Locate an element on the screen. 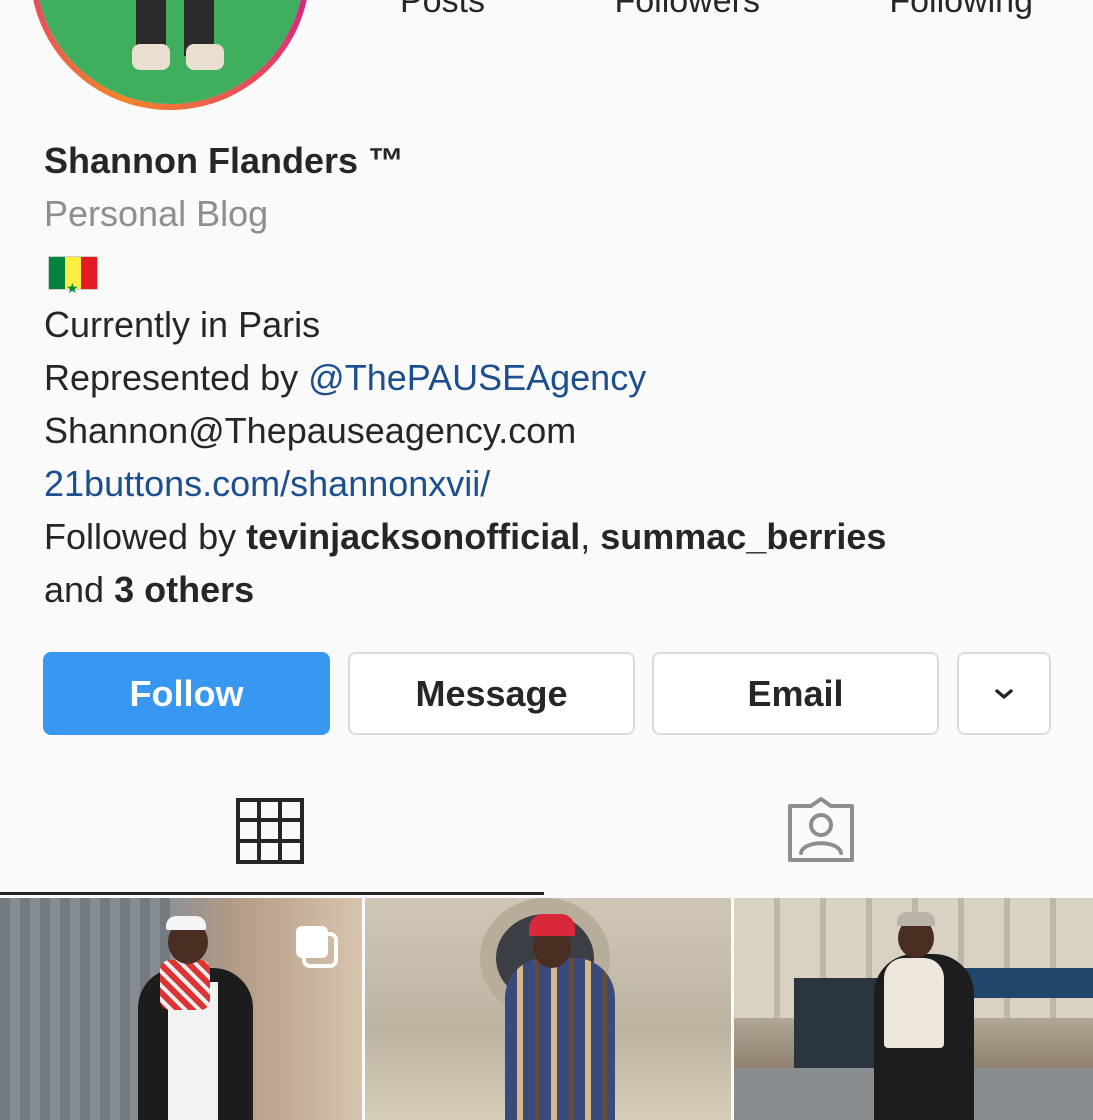  tab-tagged is located at coordinates (821, 832).